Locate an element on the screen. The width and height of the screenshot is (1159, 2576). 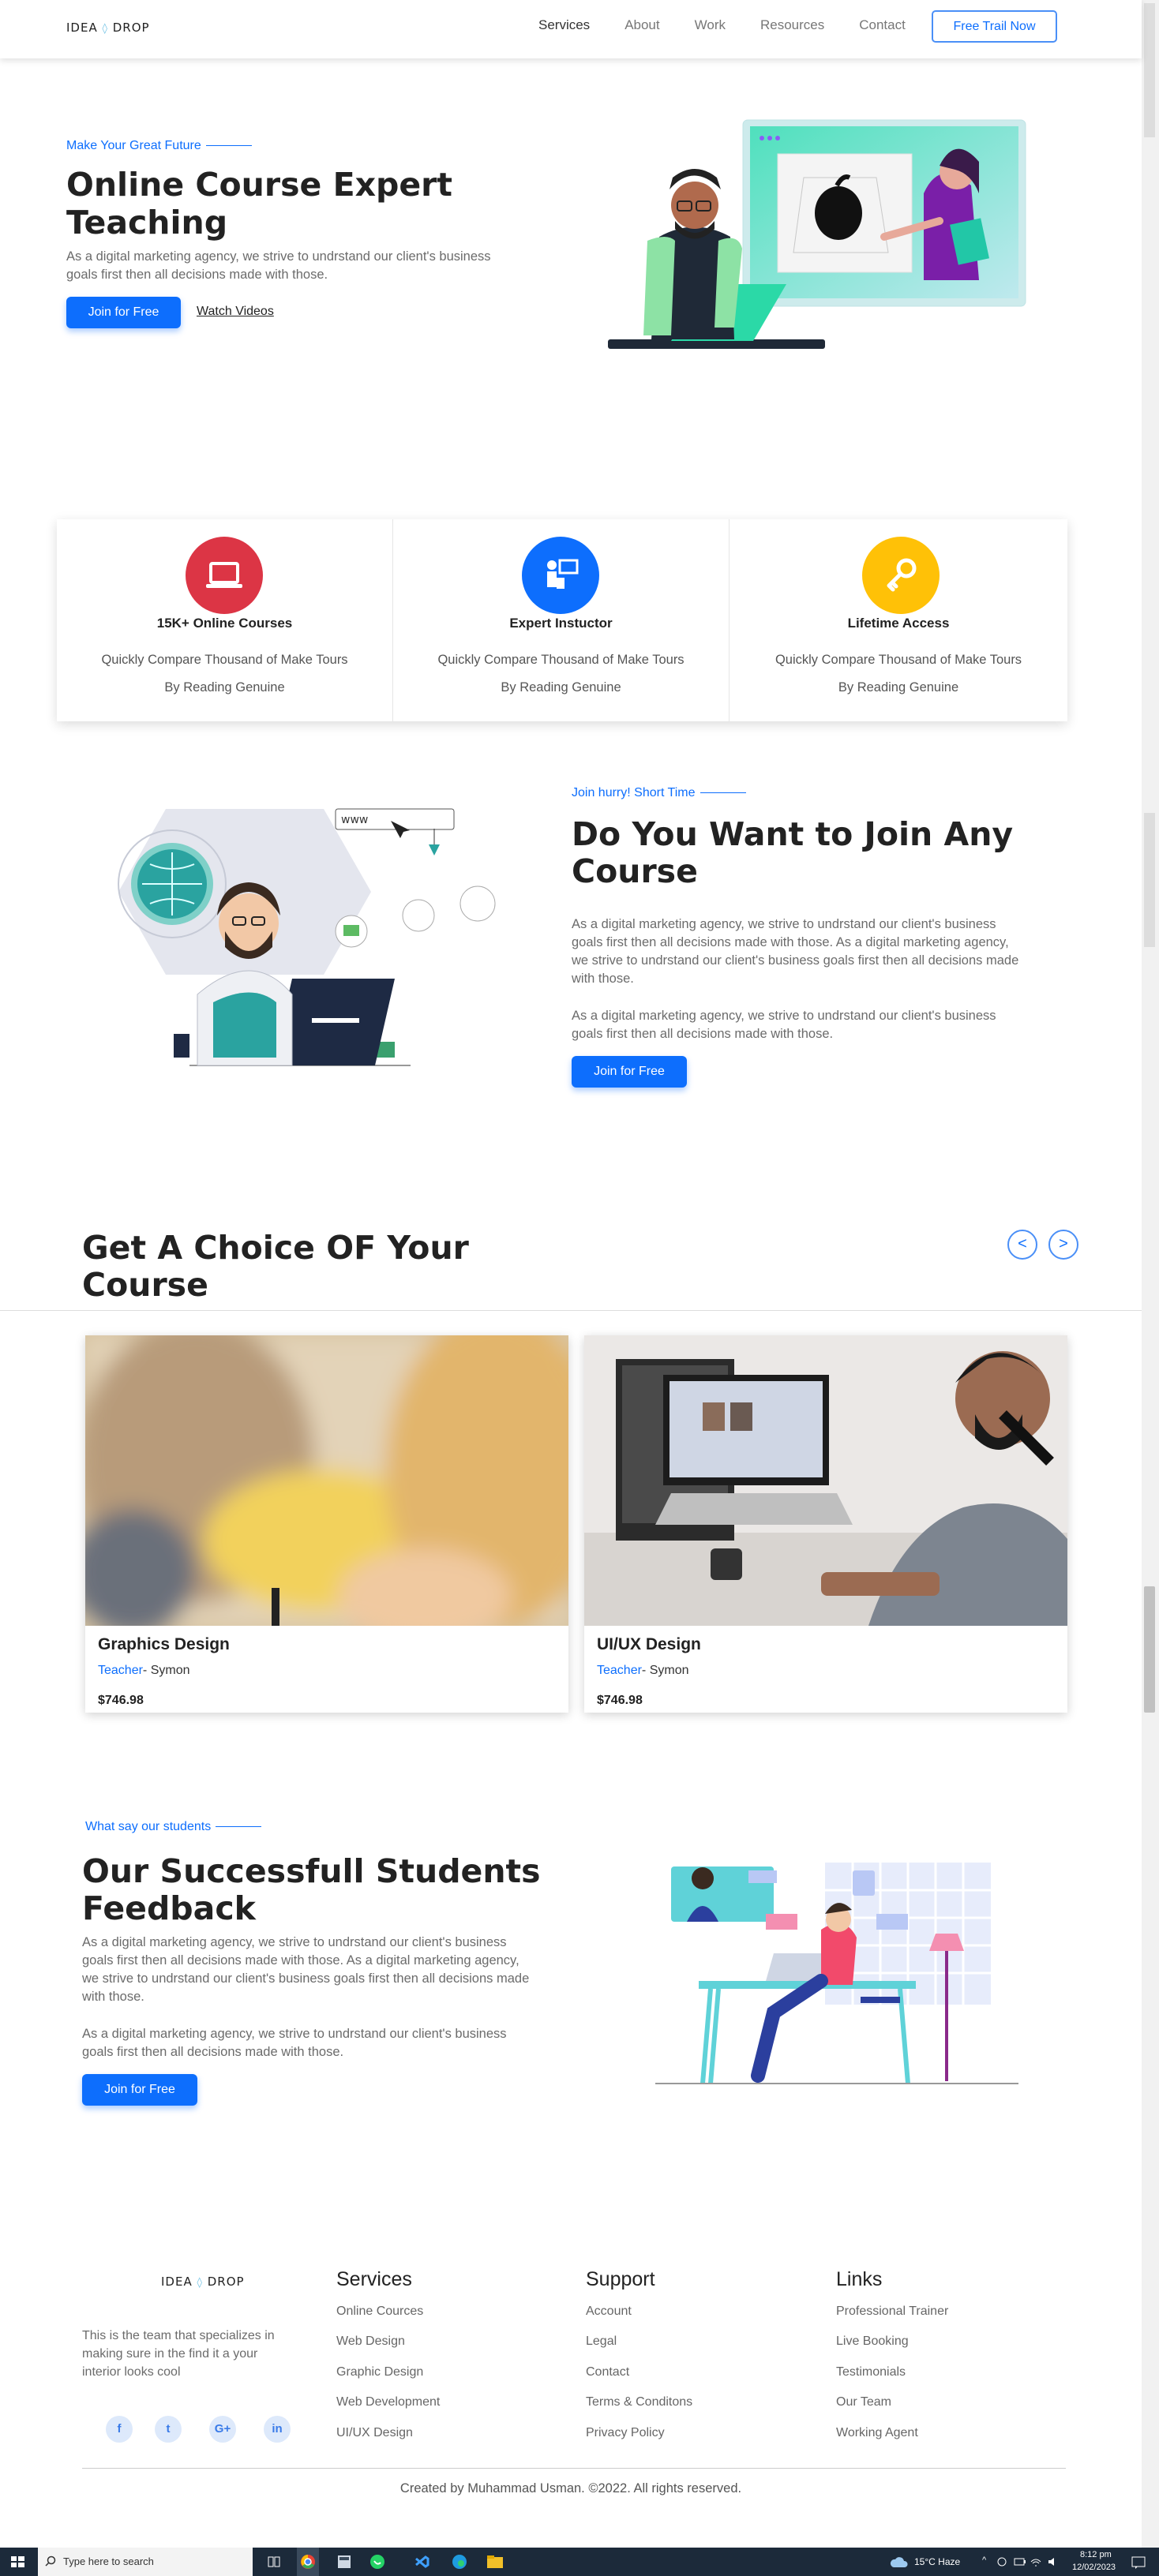
windows-start-icon is located at coordinates (18, 2562).